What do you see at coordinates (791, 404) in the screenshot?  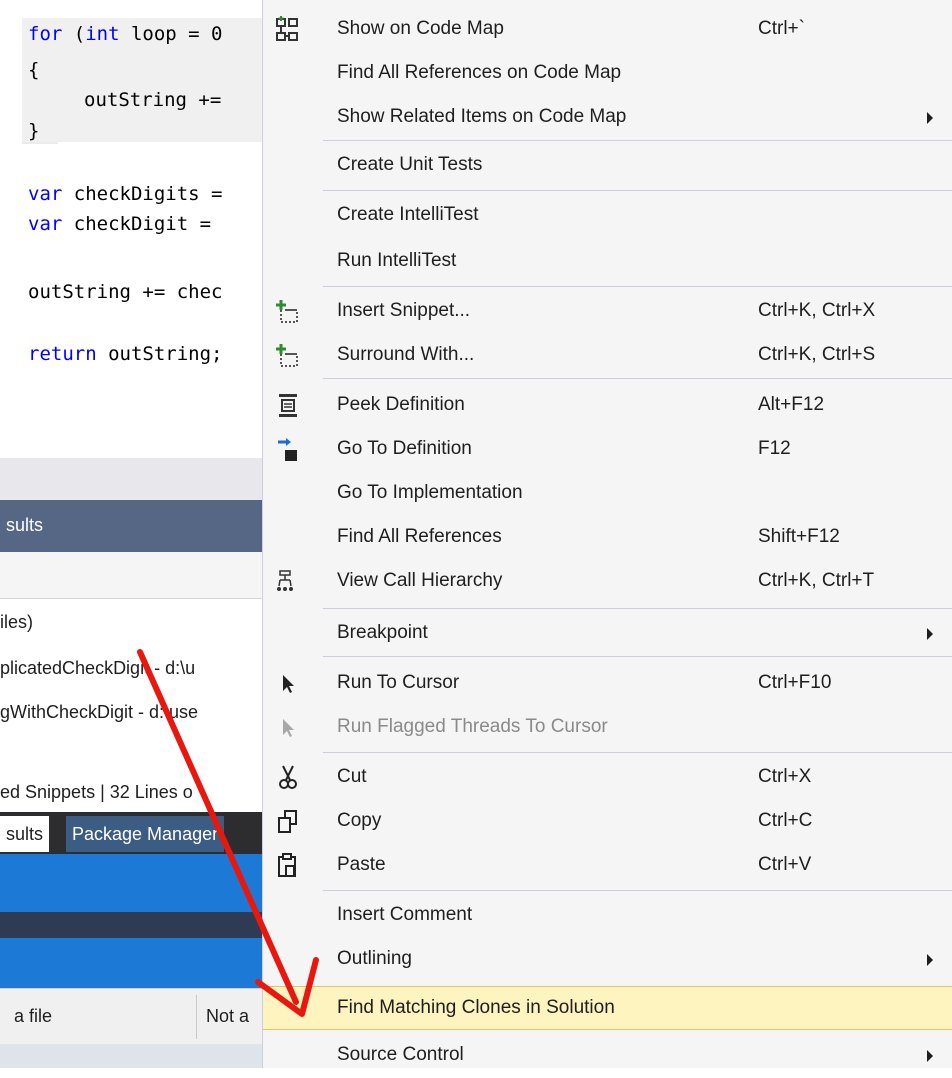 I see `menu-item-shortcut: Alt+F12` at bounding box center [791, 404].